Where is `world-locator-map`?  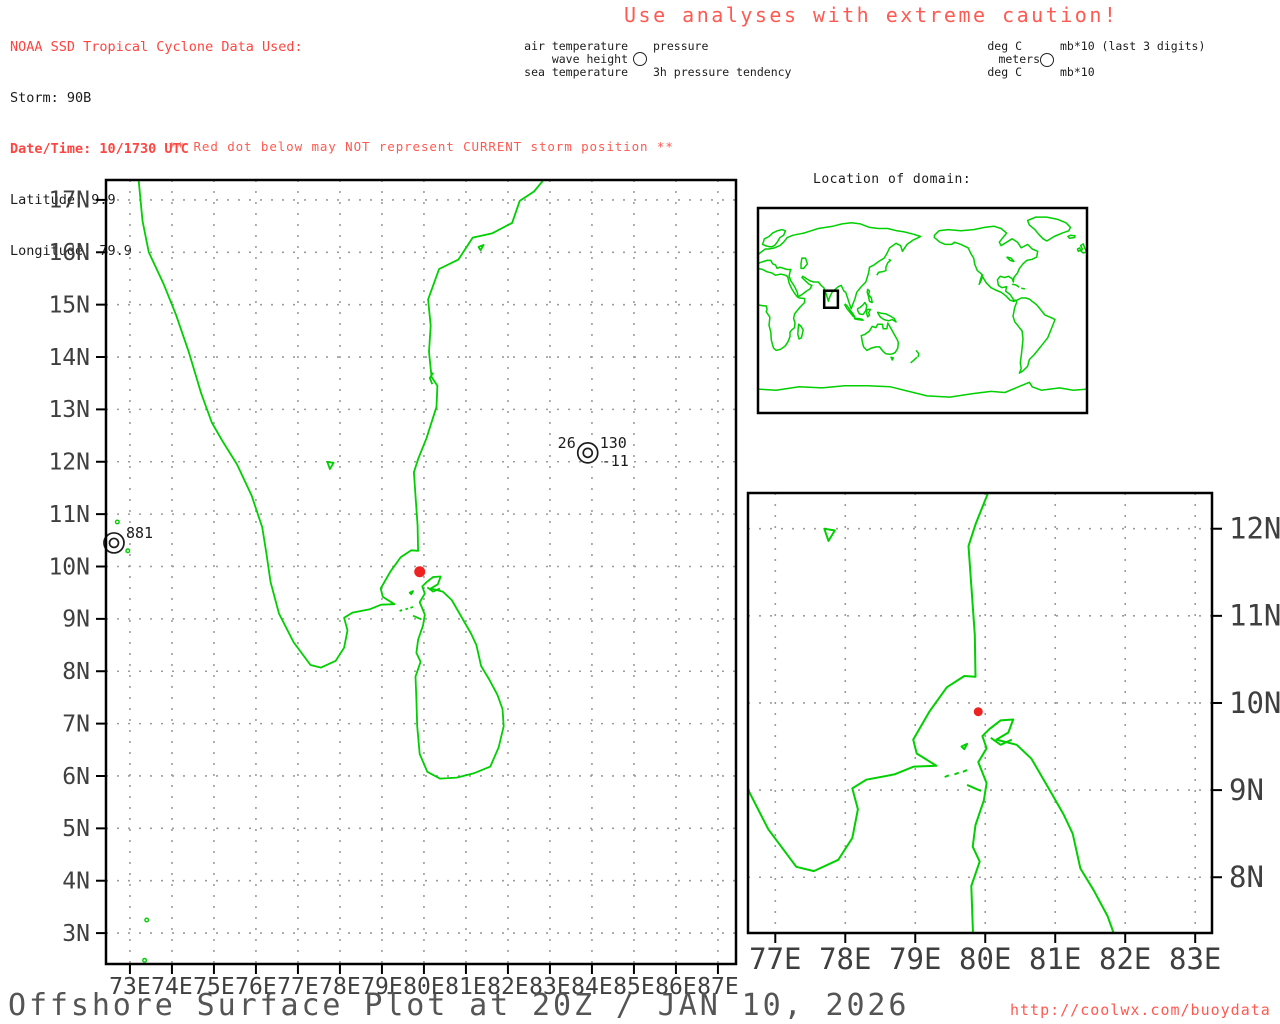
world-locator-map is located at coordinates (922, 310).